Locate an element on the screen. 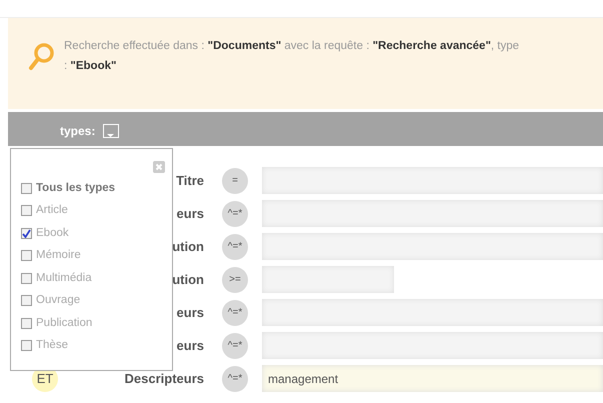  types-label: types: is located at coordinates (78, 131).